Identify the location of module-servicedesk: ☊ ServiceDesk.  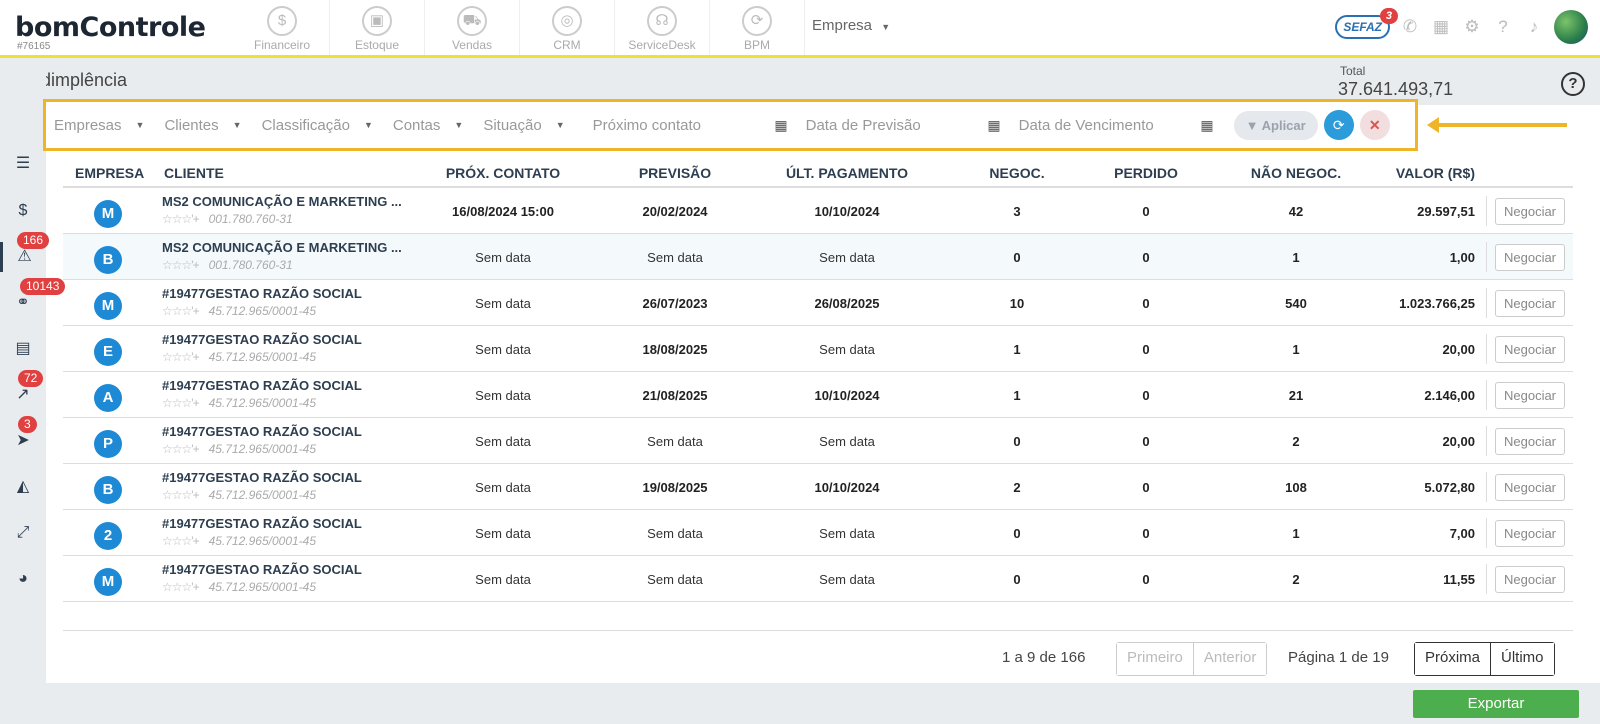
(662, 27).